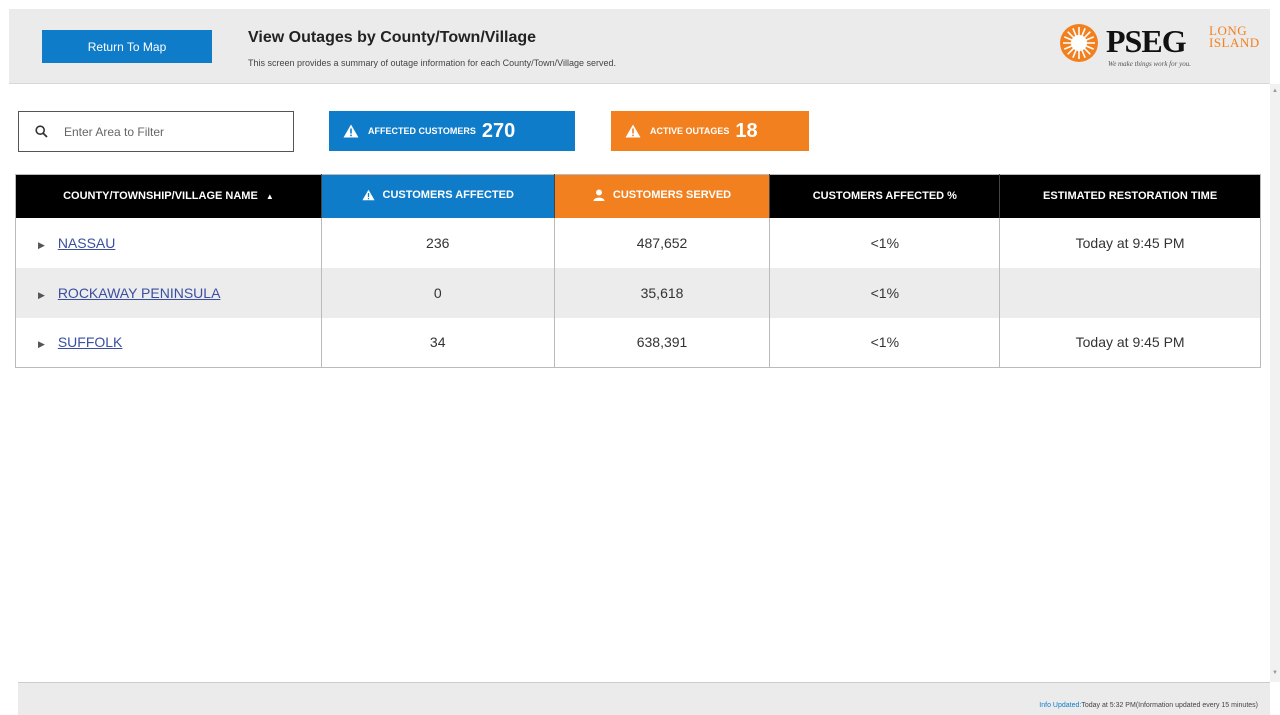  What do you see at coordinates (1234, 42) in the screenshot?
I see `logo-island: ISLAND` at bounding box center [1234, 42].